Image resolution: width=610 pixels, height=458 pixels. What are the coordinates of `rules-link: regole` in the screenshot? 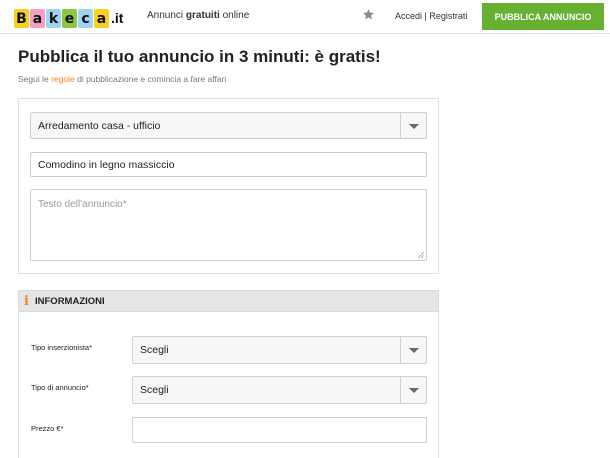 It's located at (63, 79).